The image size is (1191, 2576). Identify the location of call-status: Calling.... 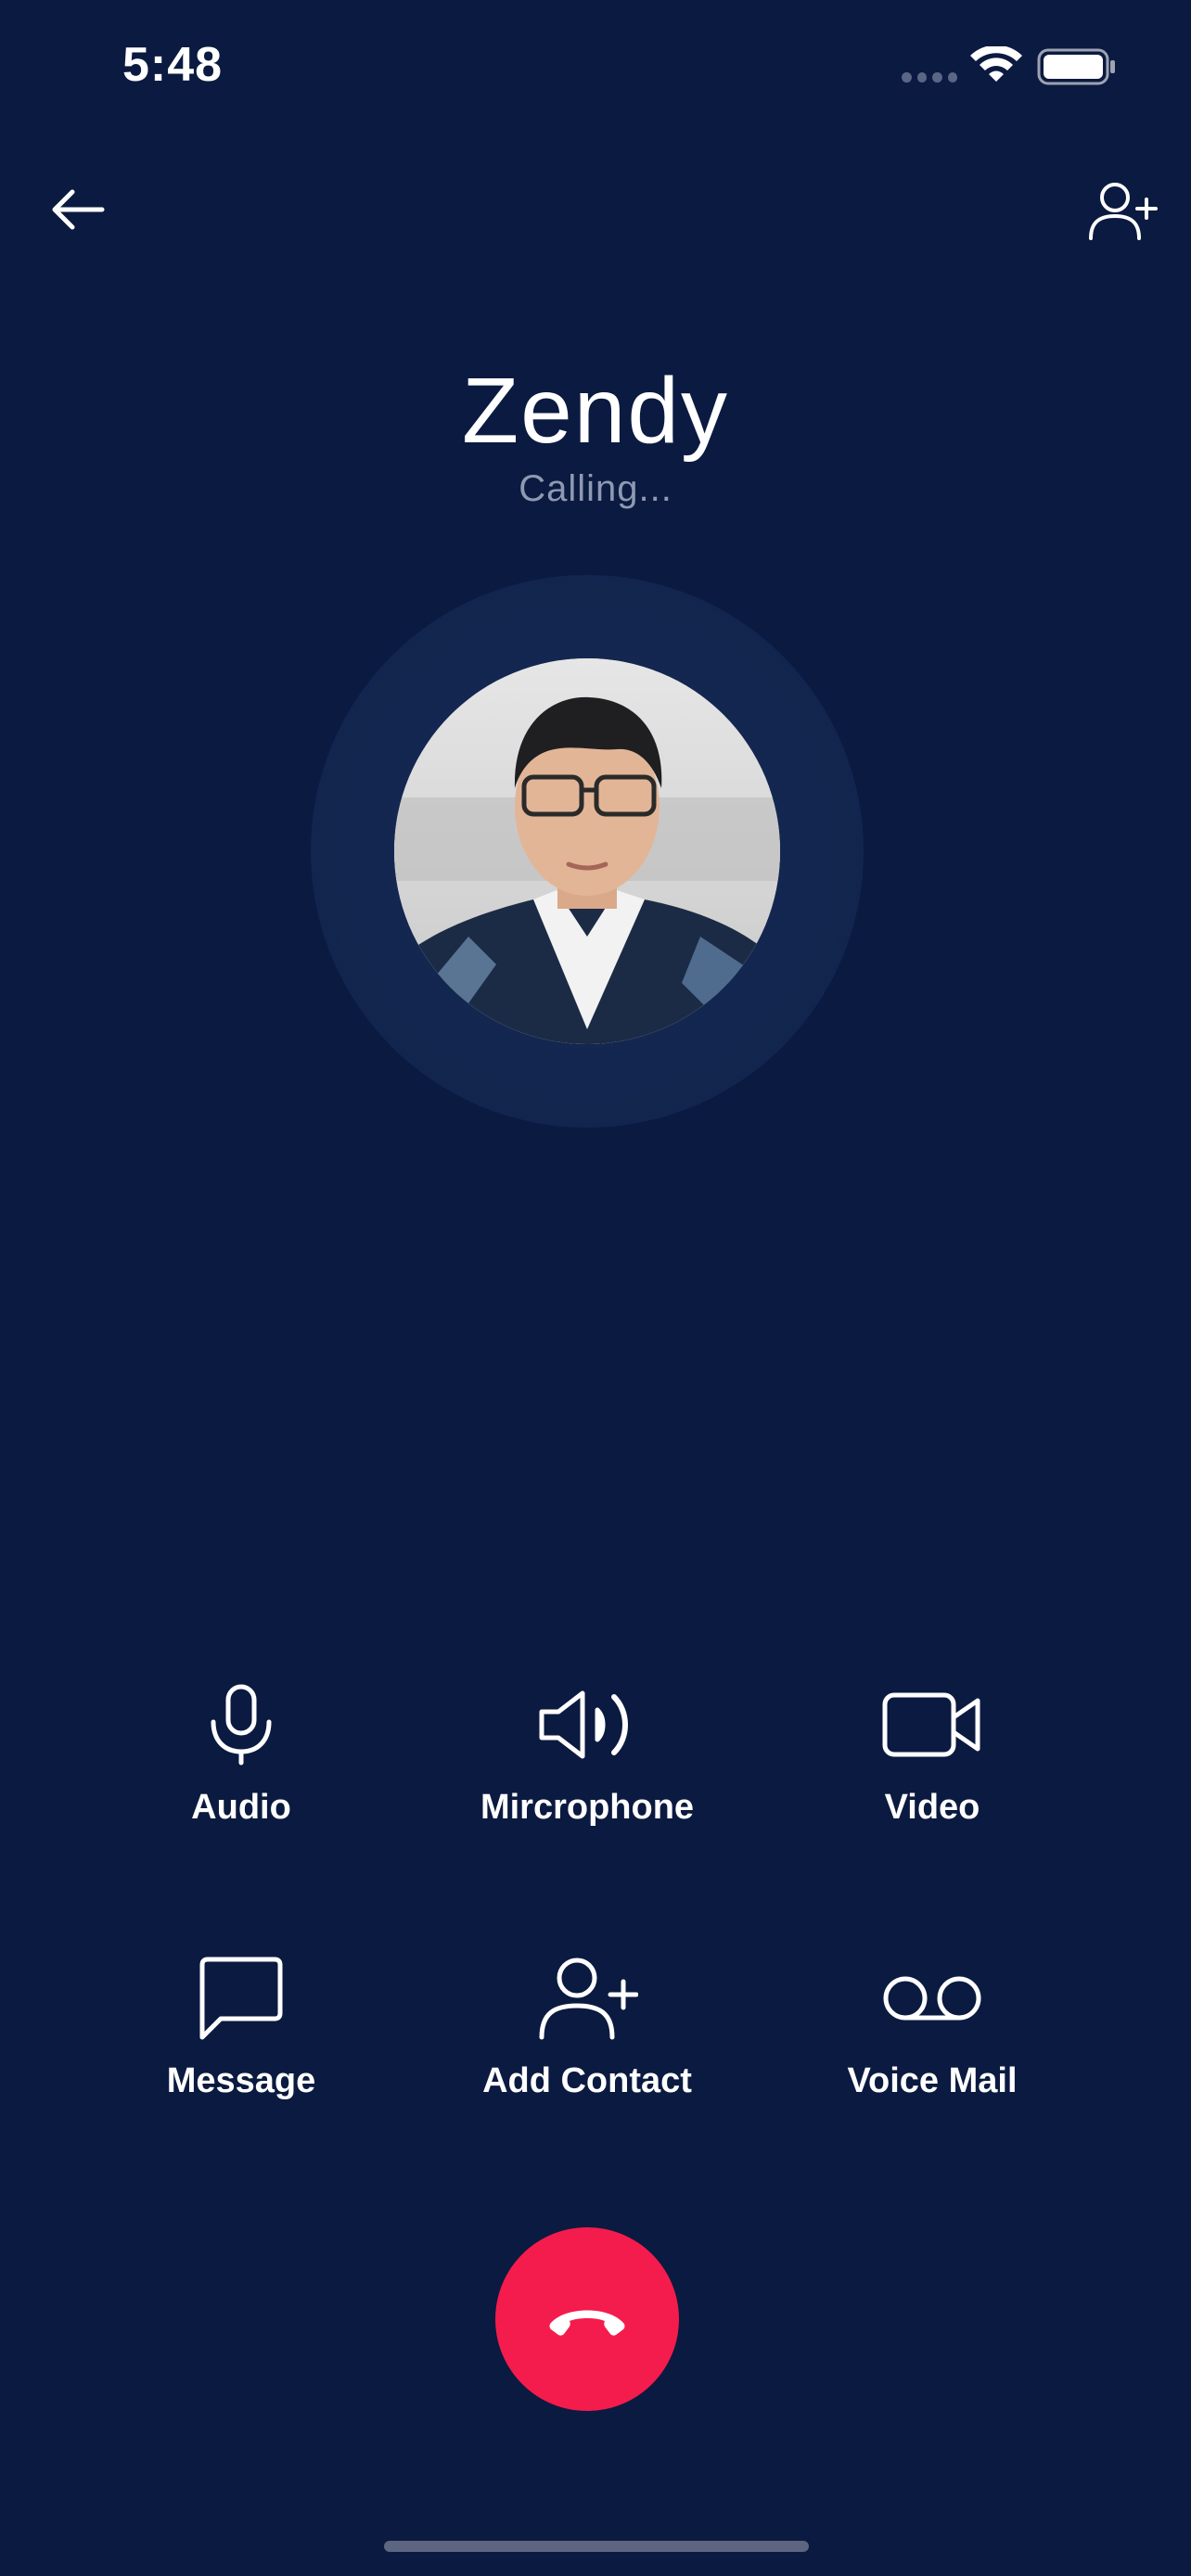
(595, 488).